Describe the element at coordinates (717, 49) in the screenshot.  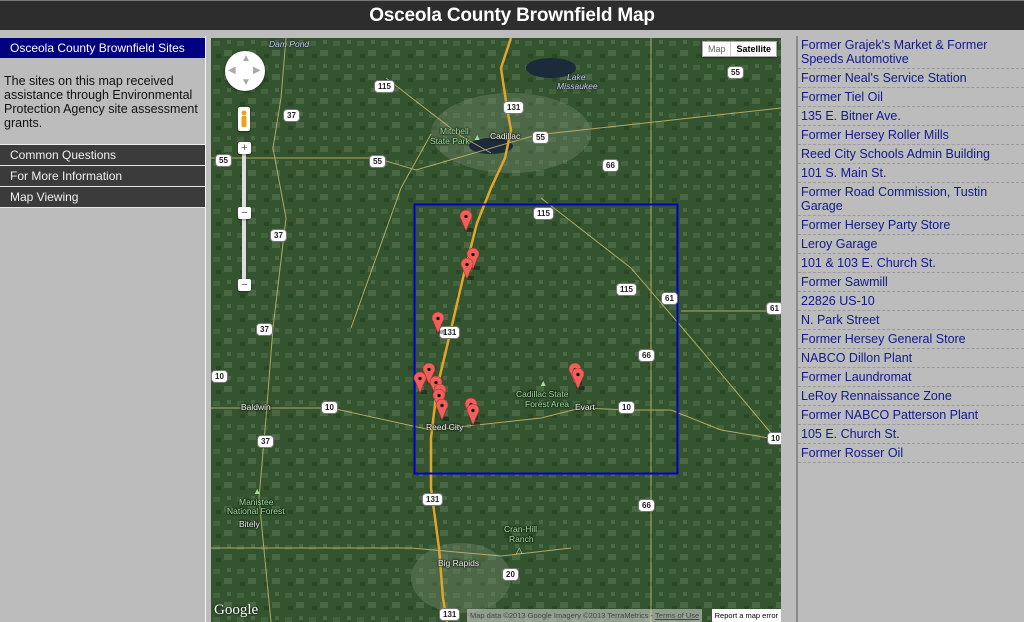
I see `map-type-map-button: Map` at that location.